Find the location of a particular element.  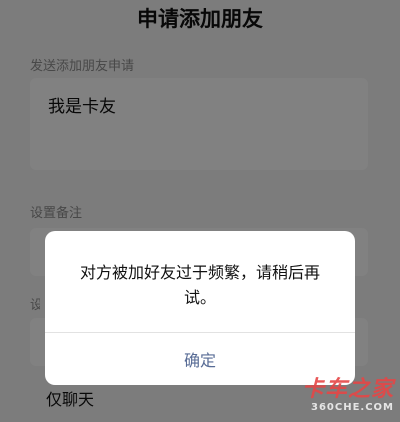

watermark-logo: 卡车之家 360CHE.COM is located at coordinates (334, 398).